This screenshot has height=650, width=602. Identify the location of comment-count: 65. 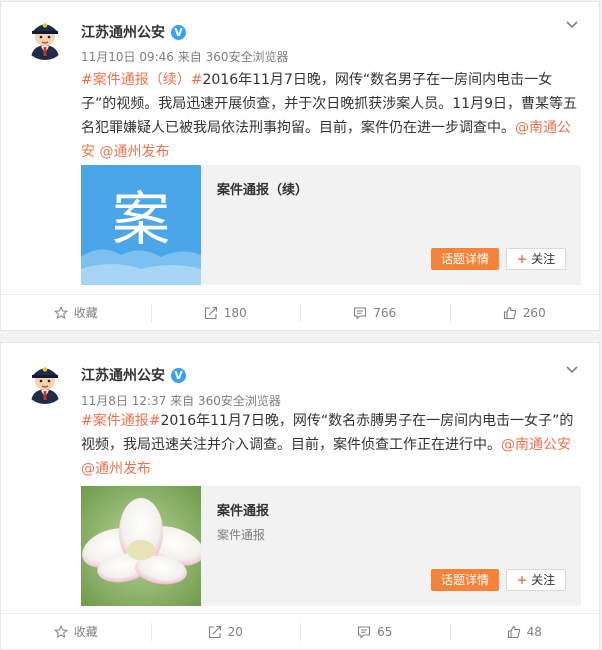
(385, 631).